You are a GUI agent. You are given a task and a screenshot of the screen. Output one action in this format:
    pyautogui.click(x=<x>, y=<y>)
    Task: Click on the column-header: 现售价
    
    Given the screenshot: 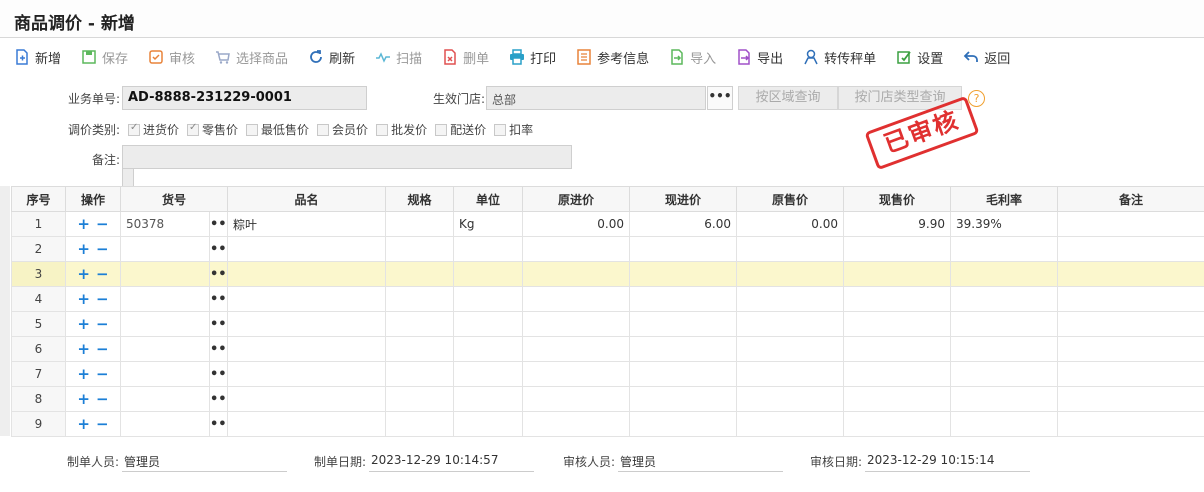 What is the action you would take?
    pyautogui.click(x=897, y=199)
    